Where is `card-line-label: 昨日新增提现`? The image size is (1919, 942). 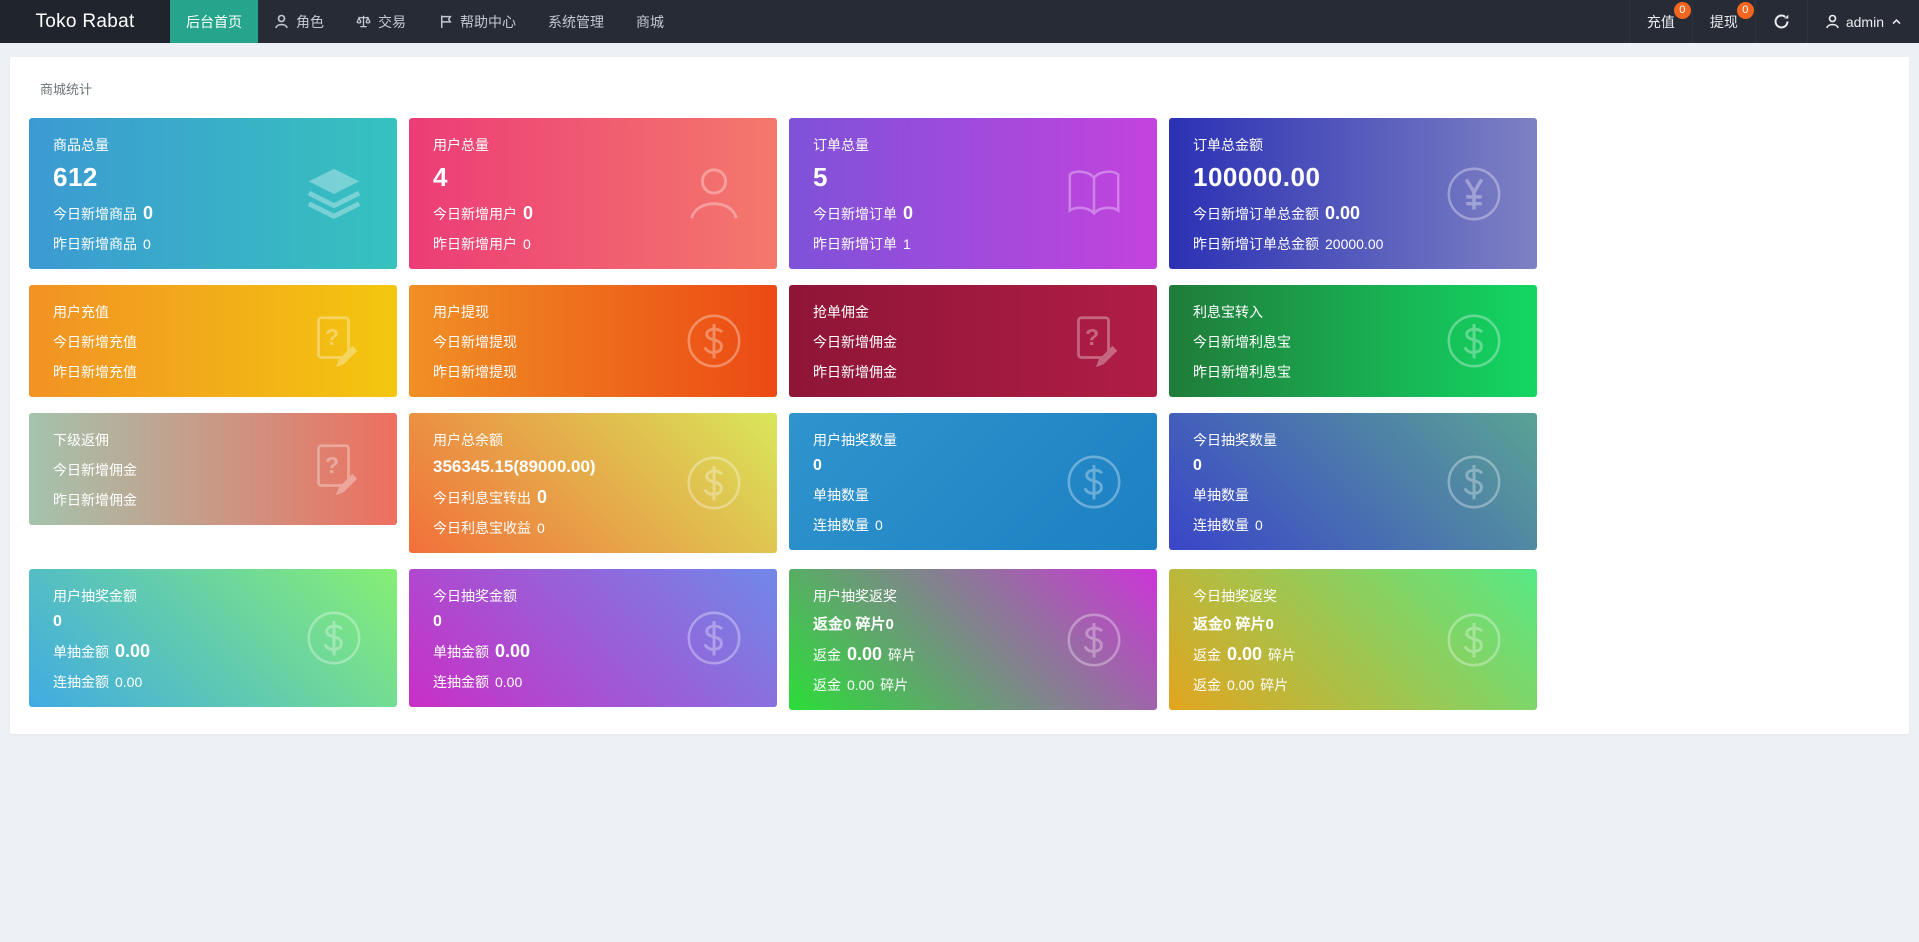
card-line-label: 昨日新增提现 is located at coordinates (475, 372).